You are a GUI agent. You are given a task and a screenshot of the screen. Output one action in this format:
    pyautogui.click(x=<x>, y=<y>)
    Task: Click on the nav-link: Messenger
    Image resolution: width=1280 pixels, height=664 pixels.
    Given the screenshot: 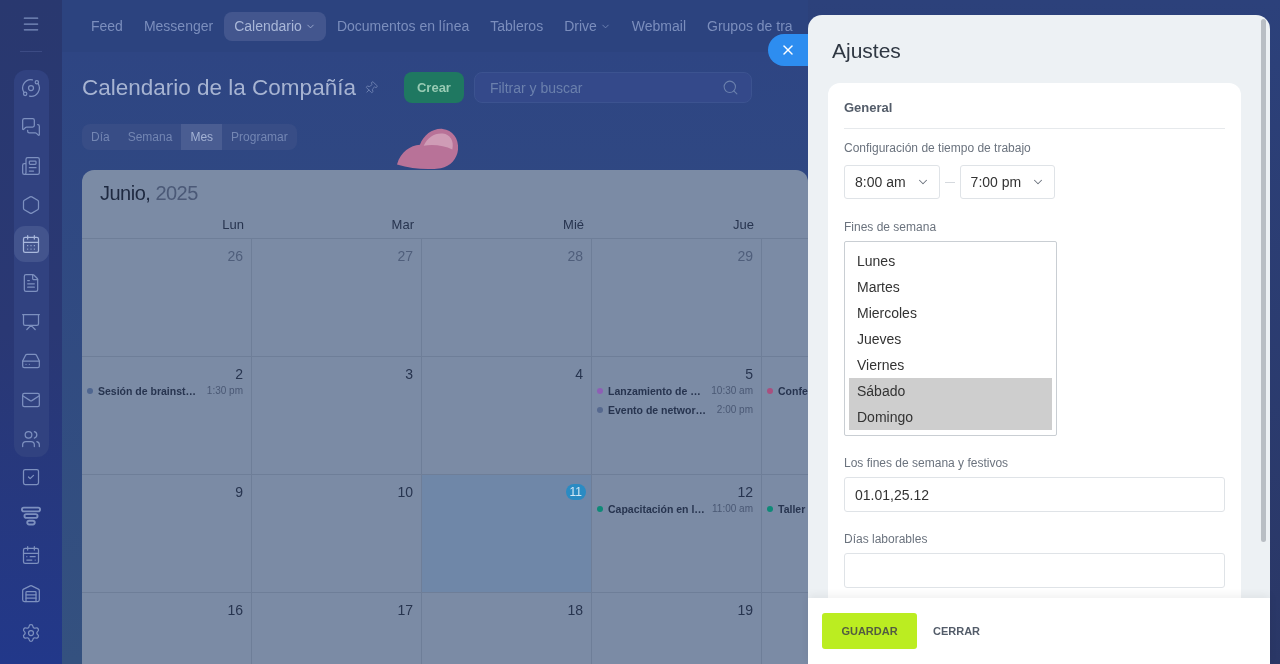 What is the action you would take?
    pyautogui.click(x=178, y=26)
    